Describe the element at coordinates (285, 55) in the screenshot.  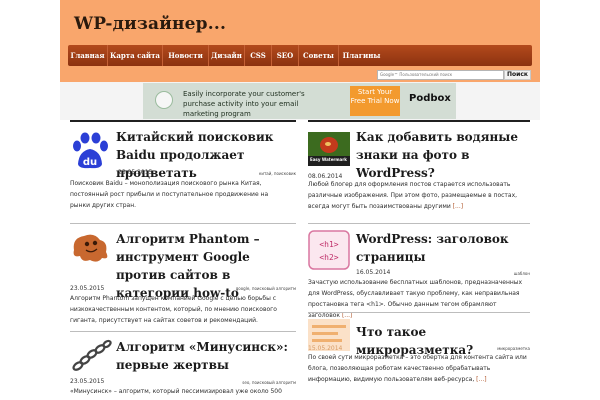
I see `nav-item-seo: SEO` at that location.